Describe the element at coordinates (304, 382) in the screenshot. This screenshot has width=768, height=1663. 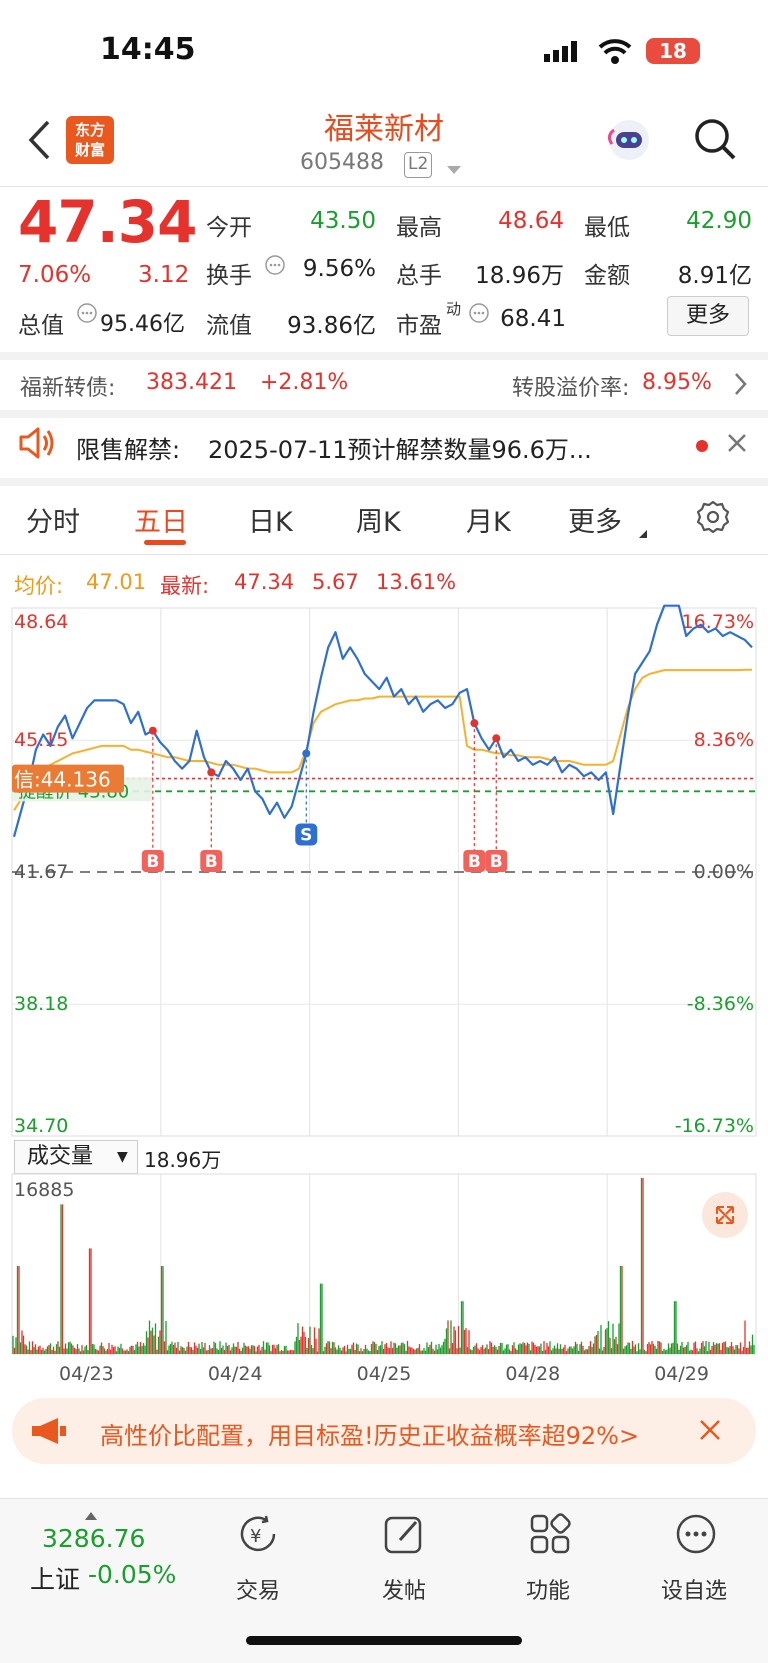
I see `convertible-change: +2.81%` at that location.